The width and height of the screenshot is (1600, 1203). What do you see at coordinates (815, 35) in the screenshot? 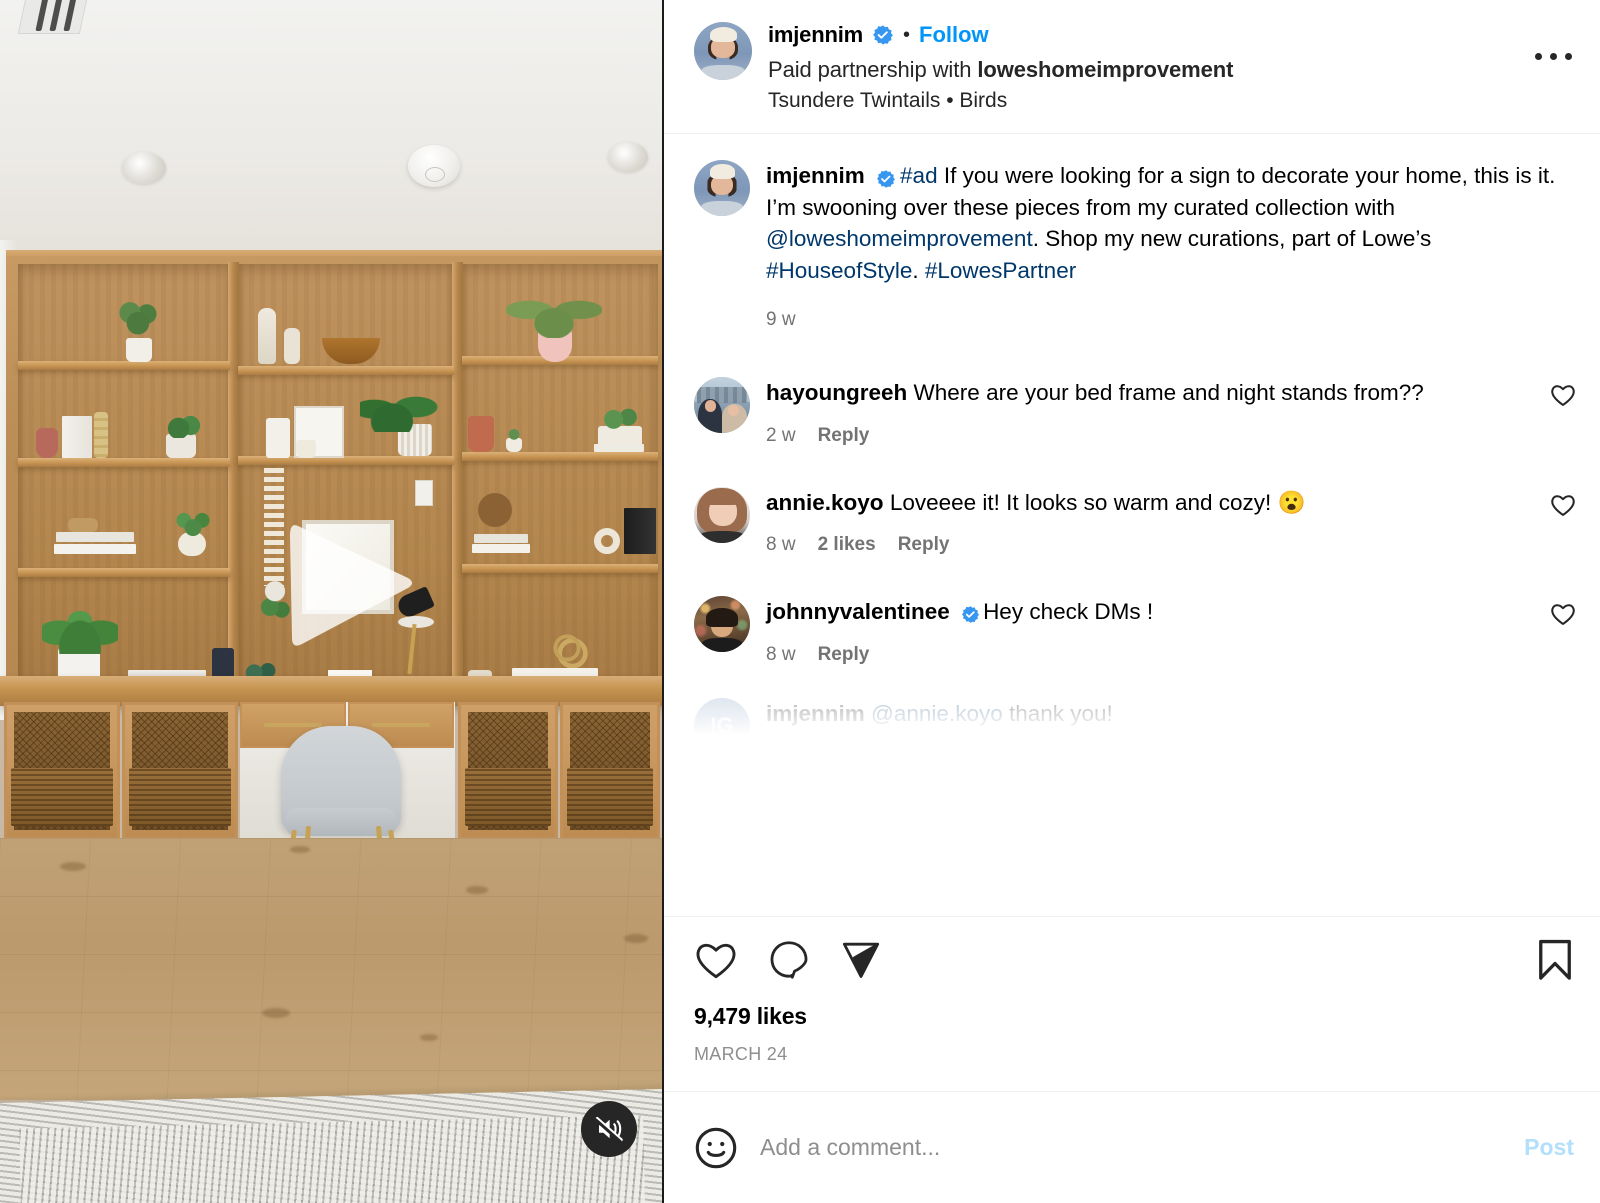
I see `author-username: imjennim` at bounding box center [815, 35].